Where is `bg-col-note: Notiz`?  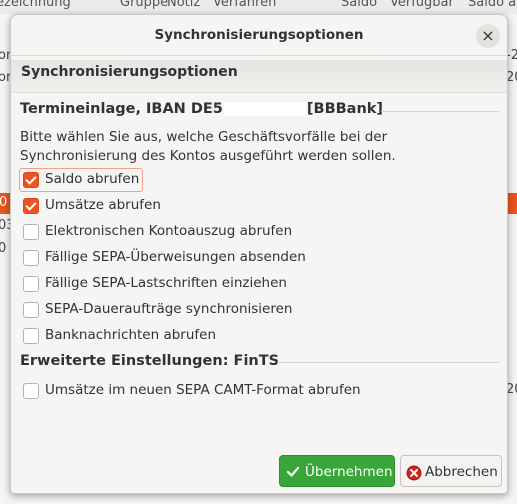
bg-col-note: Notiz is located at coordinates (184, 5).